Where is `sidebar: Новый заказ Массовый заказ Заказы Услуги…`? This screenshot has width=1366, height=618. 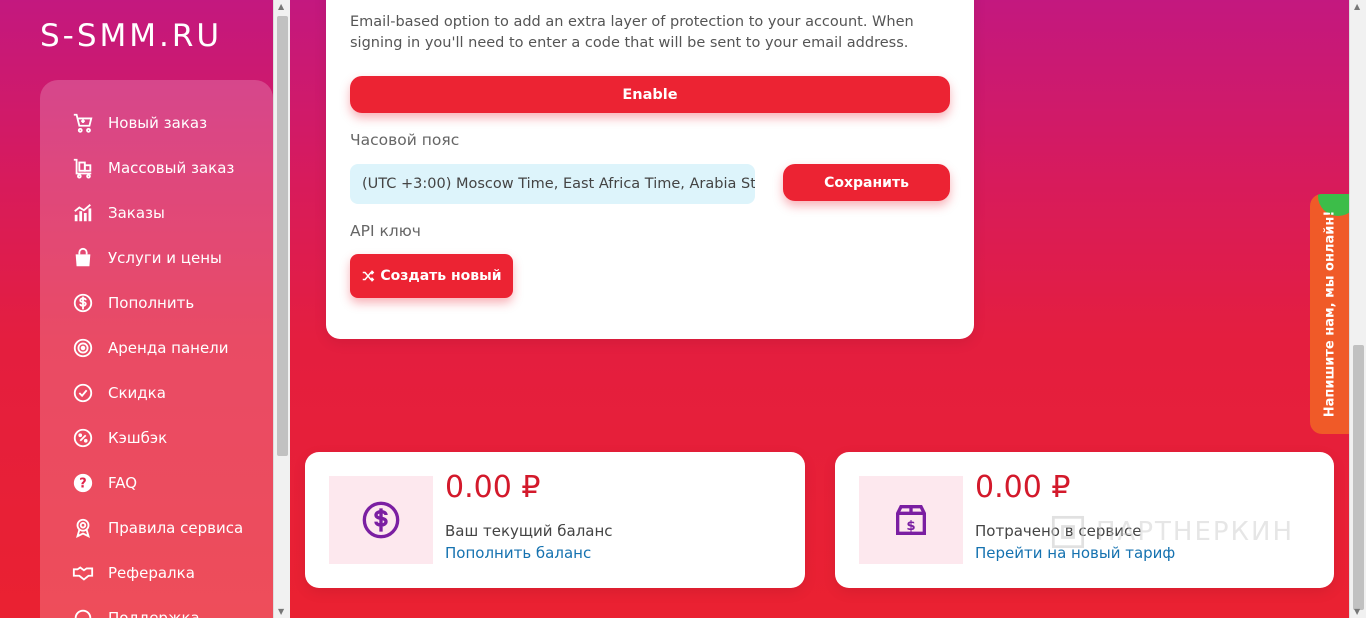
sidebar: Новый заказ Массовый заказ Заказы Услуги… is located at coordinates (156, 349).